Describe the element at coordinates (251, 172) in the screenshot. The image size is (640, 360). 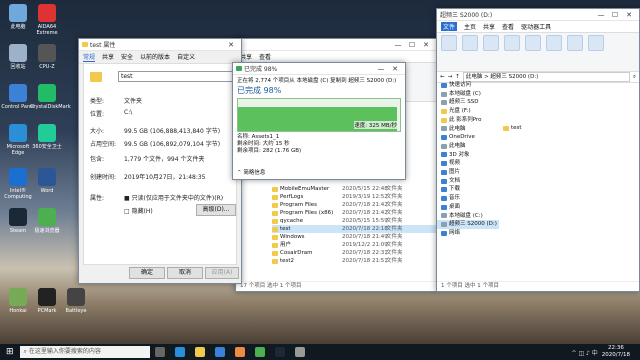
I see `fewer-details-toggle: ⌃ 简略信息` at that location.